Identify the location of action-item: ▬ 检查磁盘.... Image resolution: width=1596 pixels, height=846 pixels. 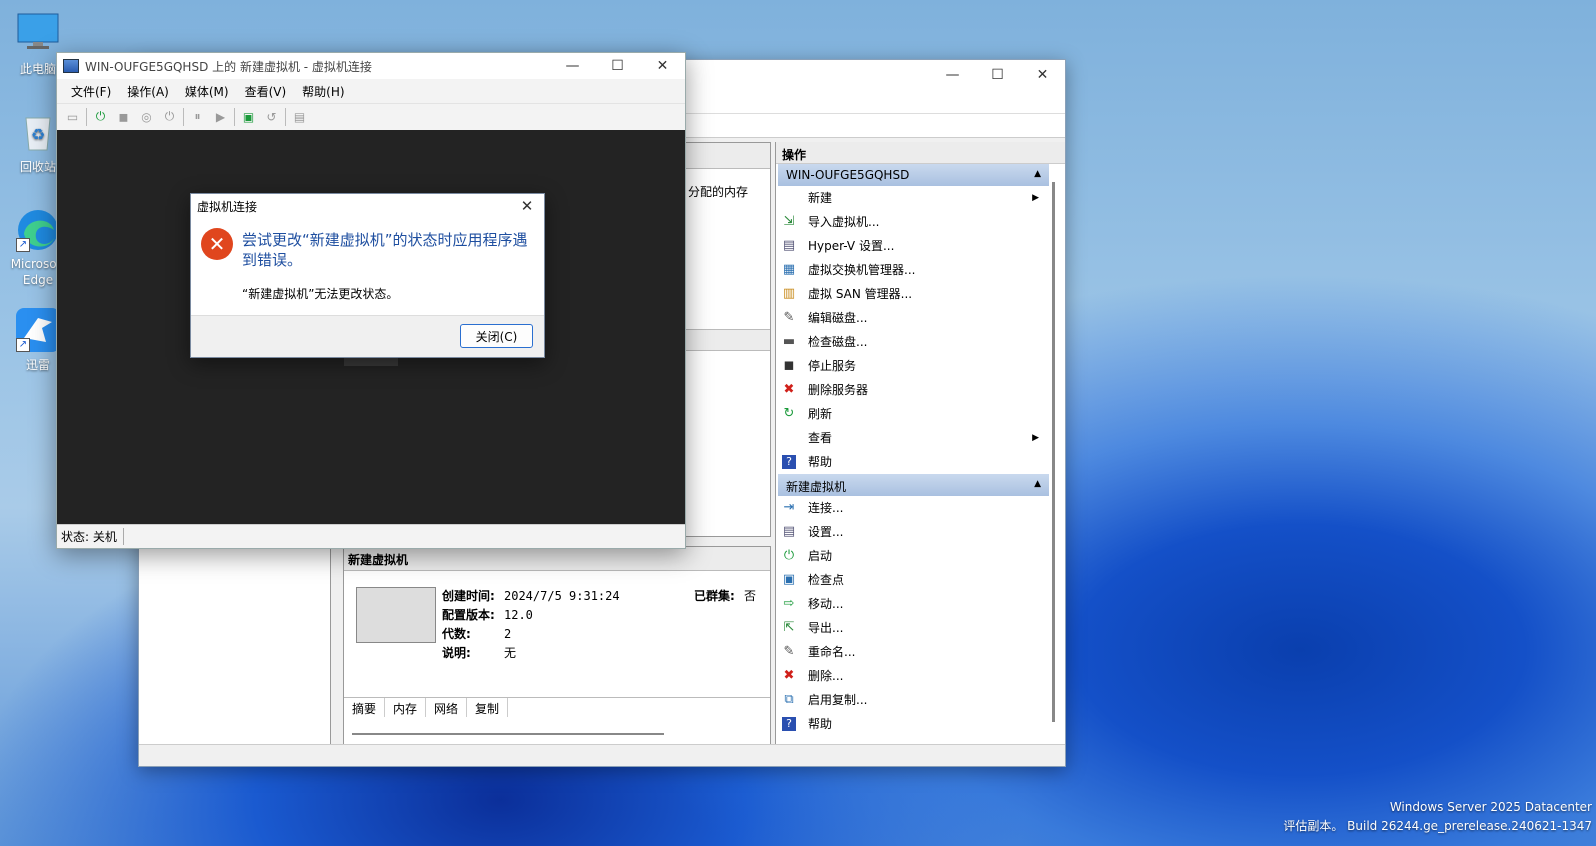
(909, 342).